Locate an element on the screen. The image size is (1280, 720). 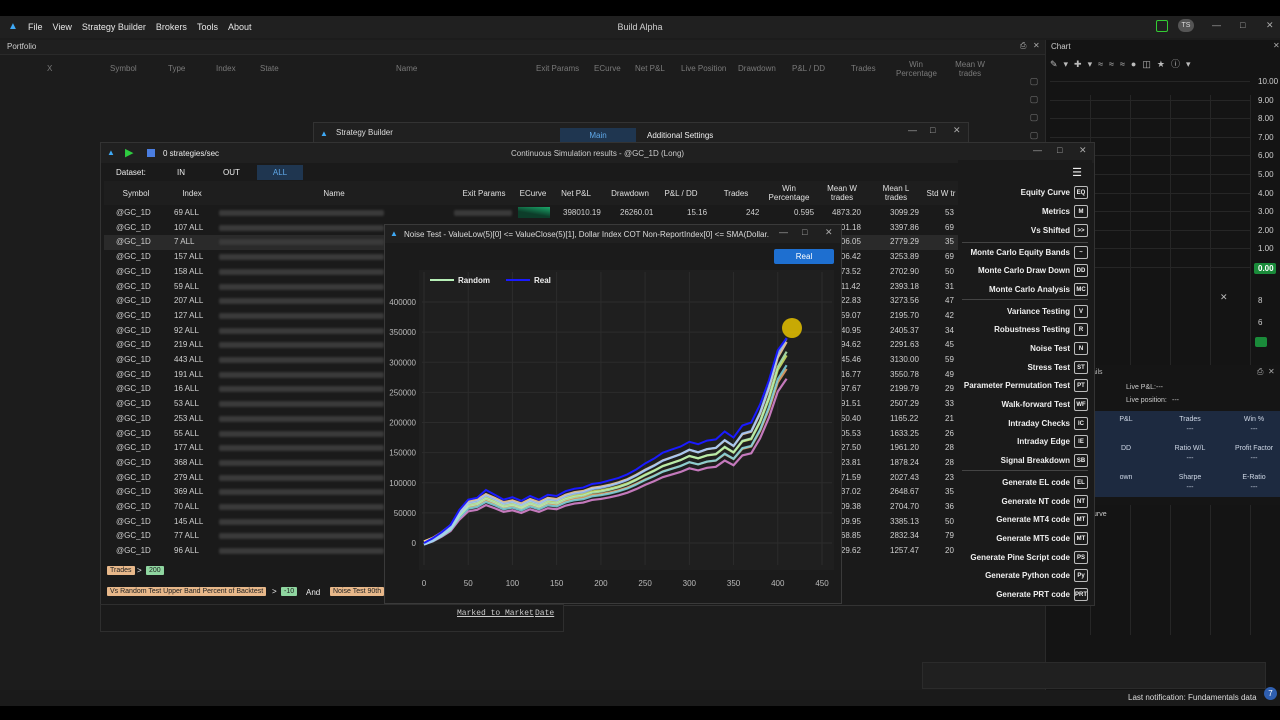
noise-close-icon: ✕ is located at coordinates (829, 232).